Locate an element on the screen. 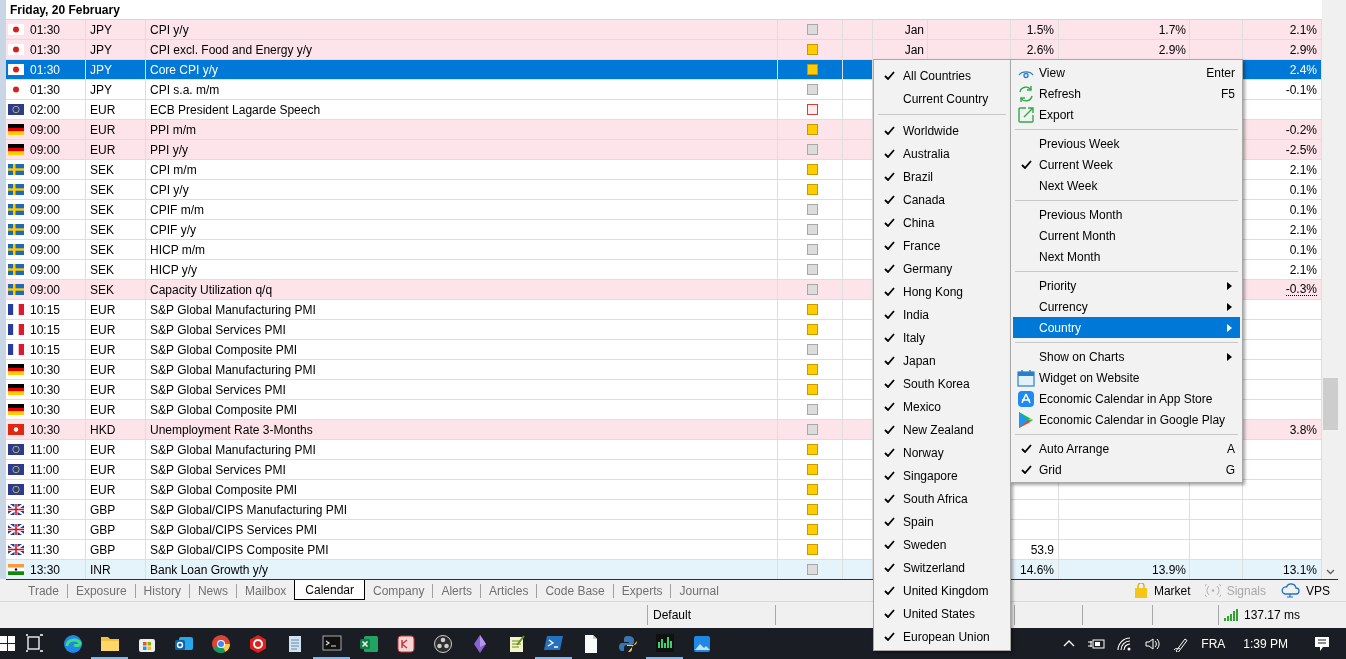 This screenshot has height=659, width=1346. menu-item: Hong Kong is located at coordinates (942, 291).